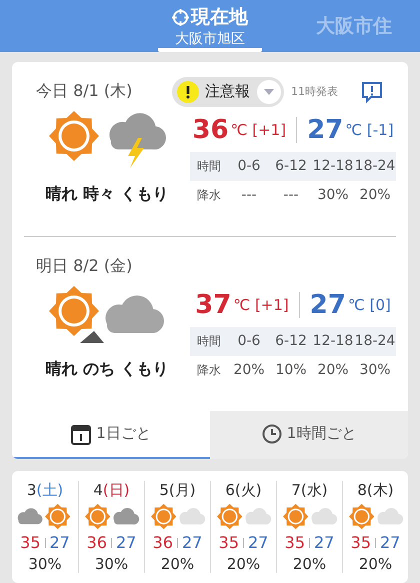 The height and width of the screenshot is (583, 420). What do you see at coordinates (107, 194) in the screenshot?
I see `weather-description: 晴れ 時々 くもり` at bounding box center [107, 194].